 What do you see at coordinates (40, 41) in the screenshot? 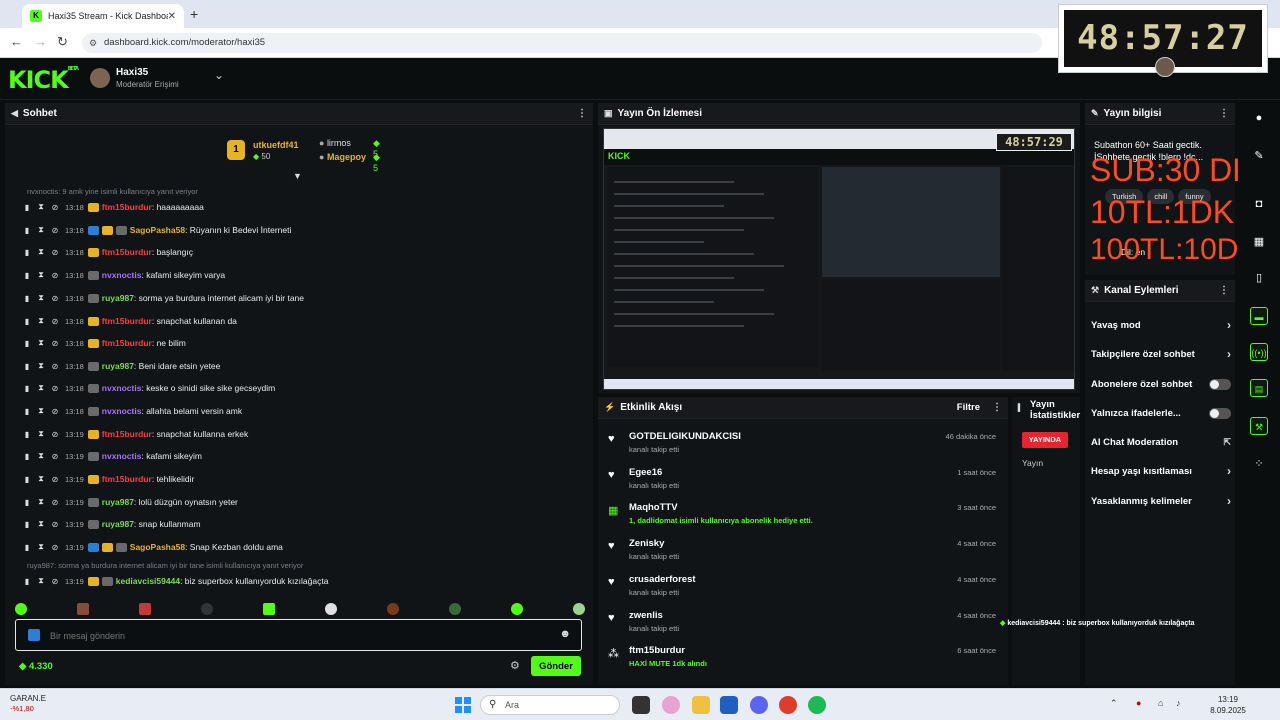
I see `forward-icon: →` at bounding box center [40, 41].